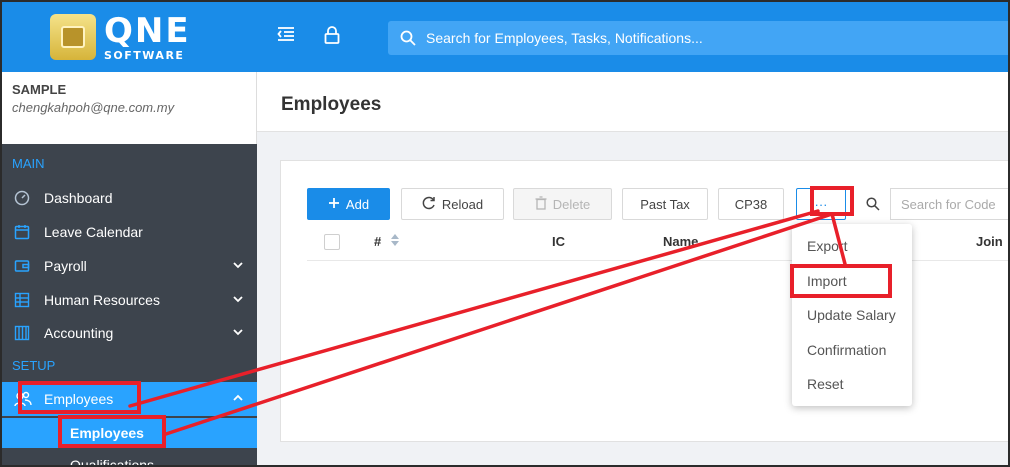 This screenshot has height=467, width=1010. I want to click on sidebar-item-label: Leave Calendar, so click(93, 232).